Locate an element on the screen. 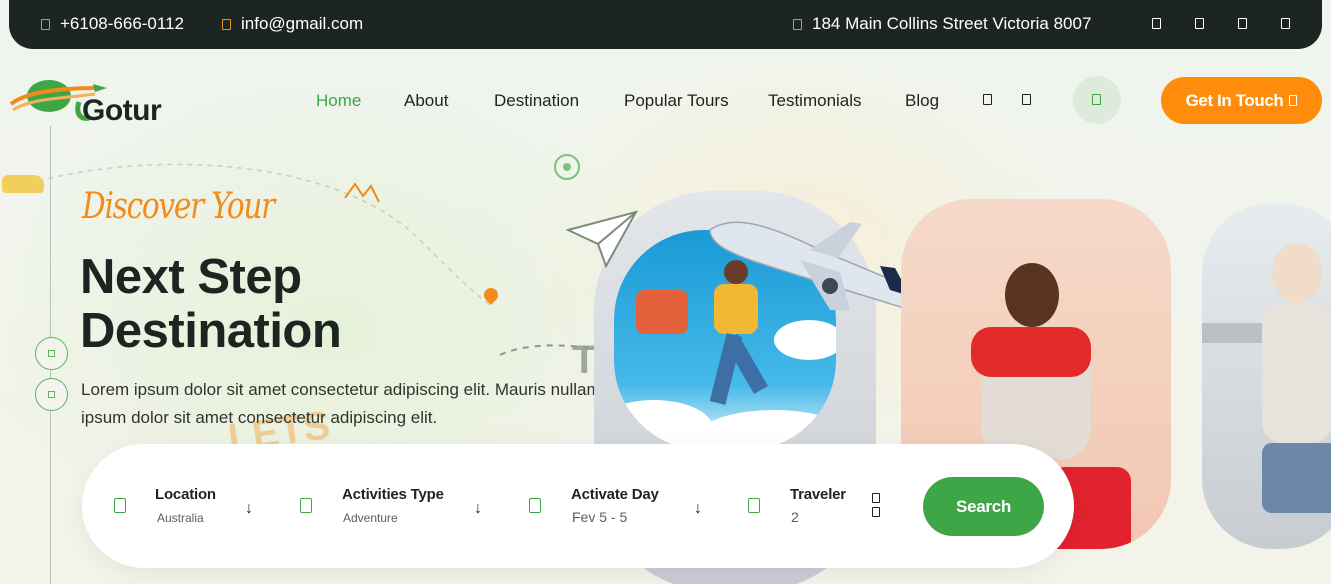  brand-logo: Gotur is located at coordinates (94, 102).